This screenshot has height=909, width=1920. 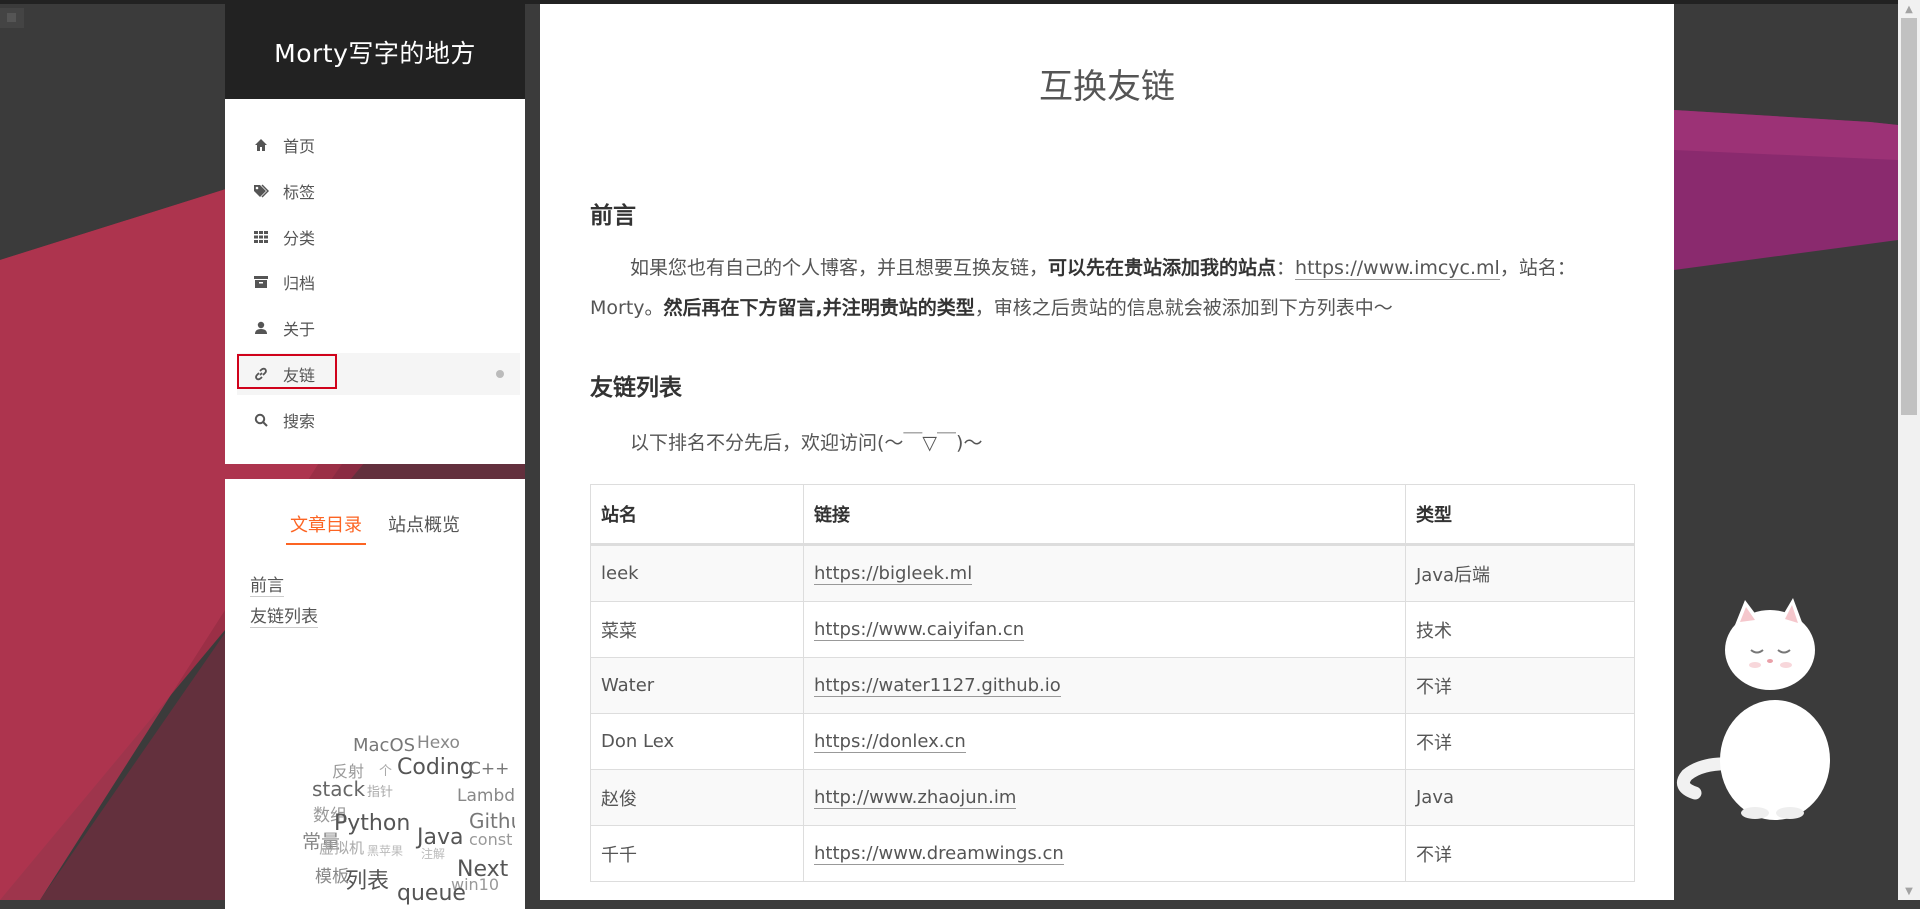 I want to click on tag-word: stack, so click(x=338, y=789).